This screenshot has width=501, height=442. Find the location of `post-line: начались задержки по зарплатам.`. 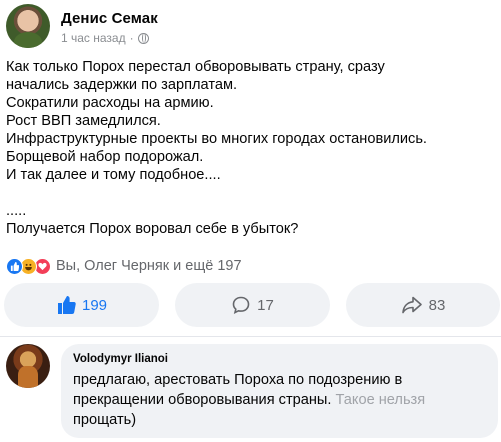

post-line: начались задержки по зарплатам. is located at coordinates (122, 85).